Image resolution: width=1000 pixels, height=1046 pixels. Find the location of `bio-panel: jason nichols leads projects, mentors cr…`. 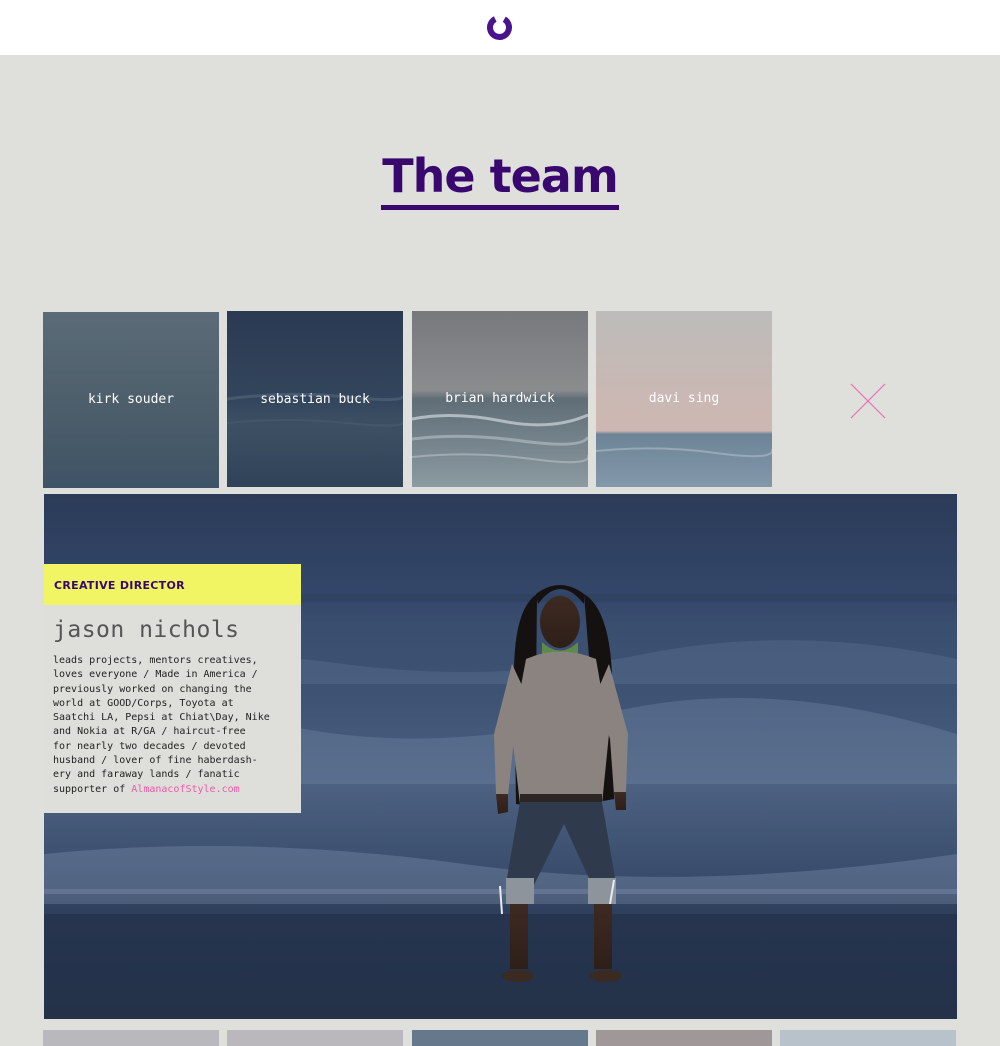

bio-panel: jason nichols leads projects, mentors cr… is located at coordinates (172, 709).